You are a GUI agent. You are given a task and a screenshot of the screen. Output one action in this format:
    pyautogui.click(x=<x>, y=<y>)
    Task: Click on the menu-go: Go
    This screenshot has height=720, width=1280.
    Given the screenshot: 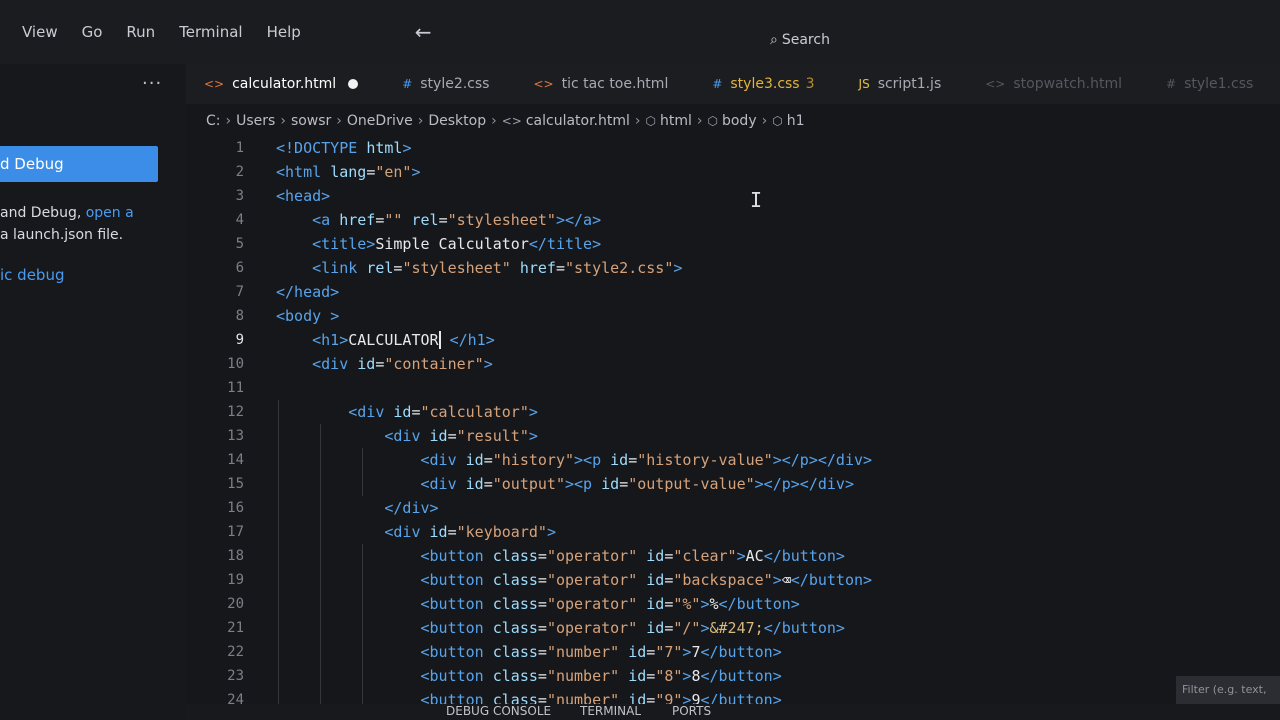 What is the action you would take?
    pyautogui.click(x=92, y=32)
    